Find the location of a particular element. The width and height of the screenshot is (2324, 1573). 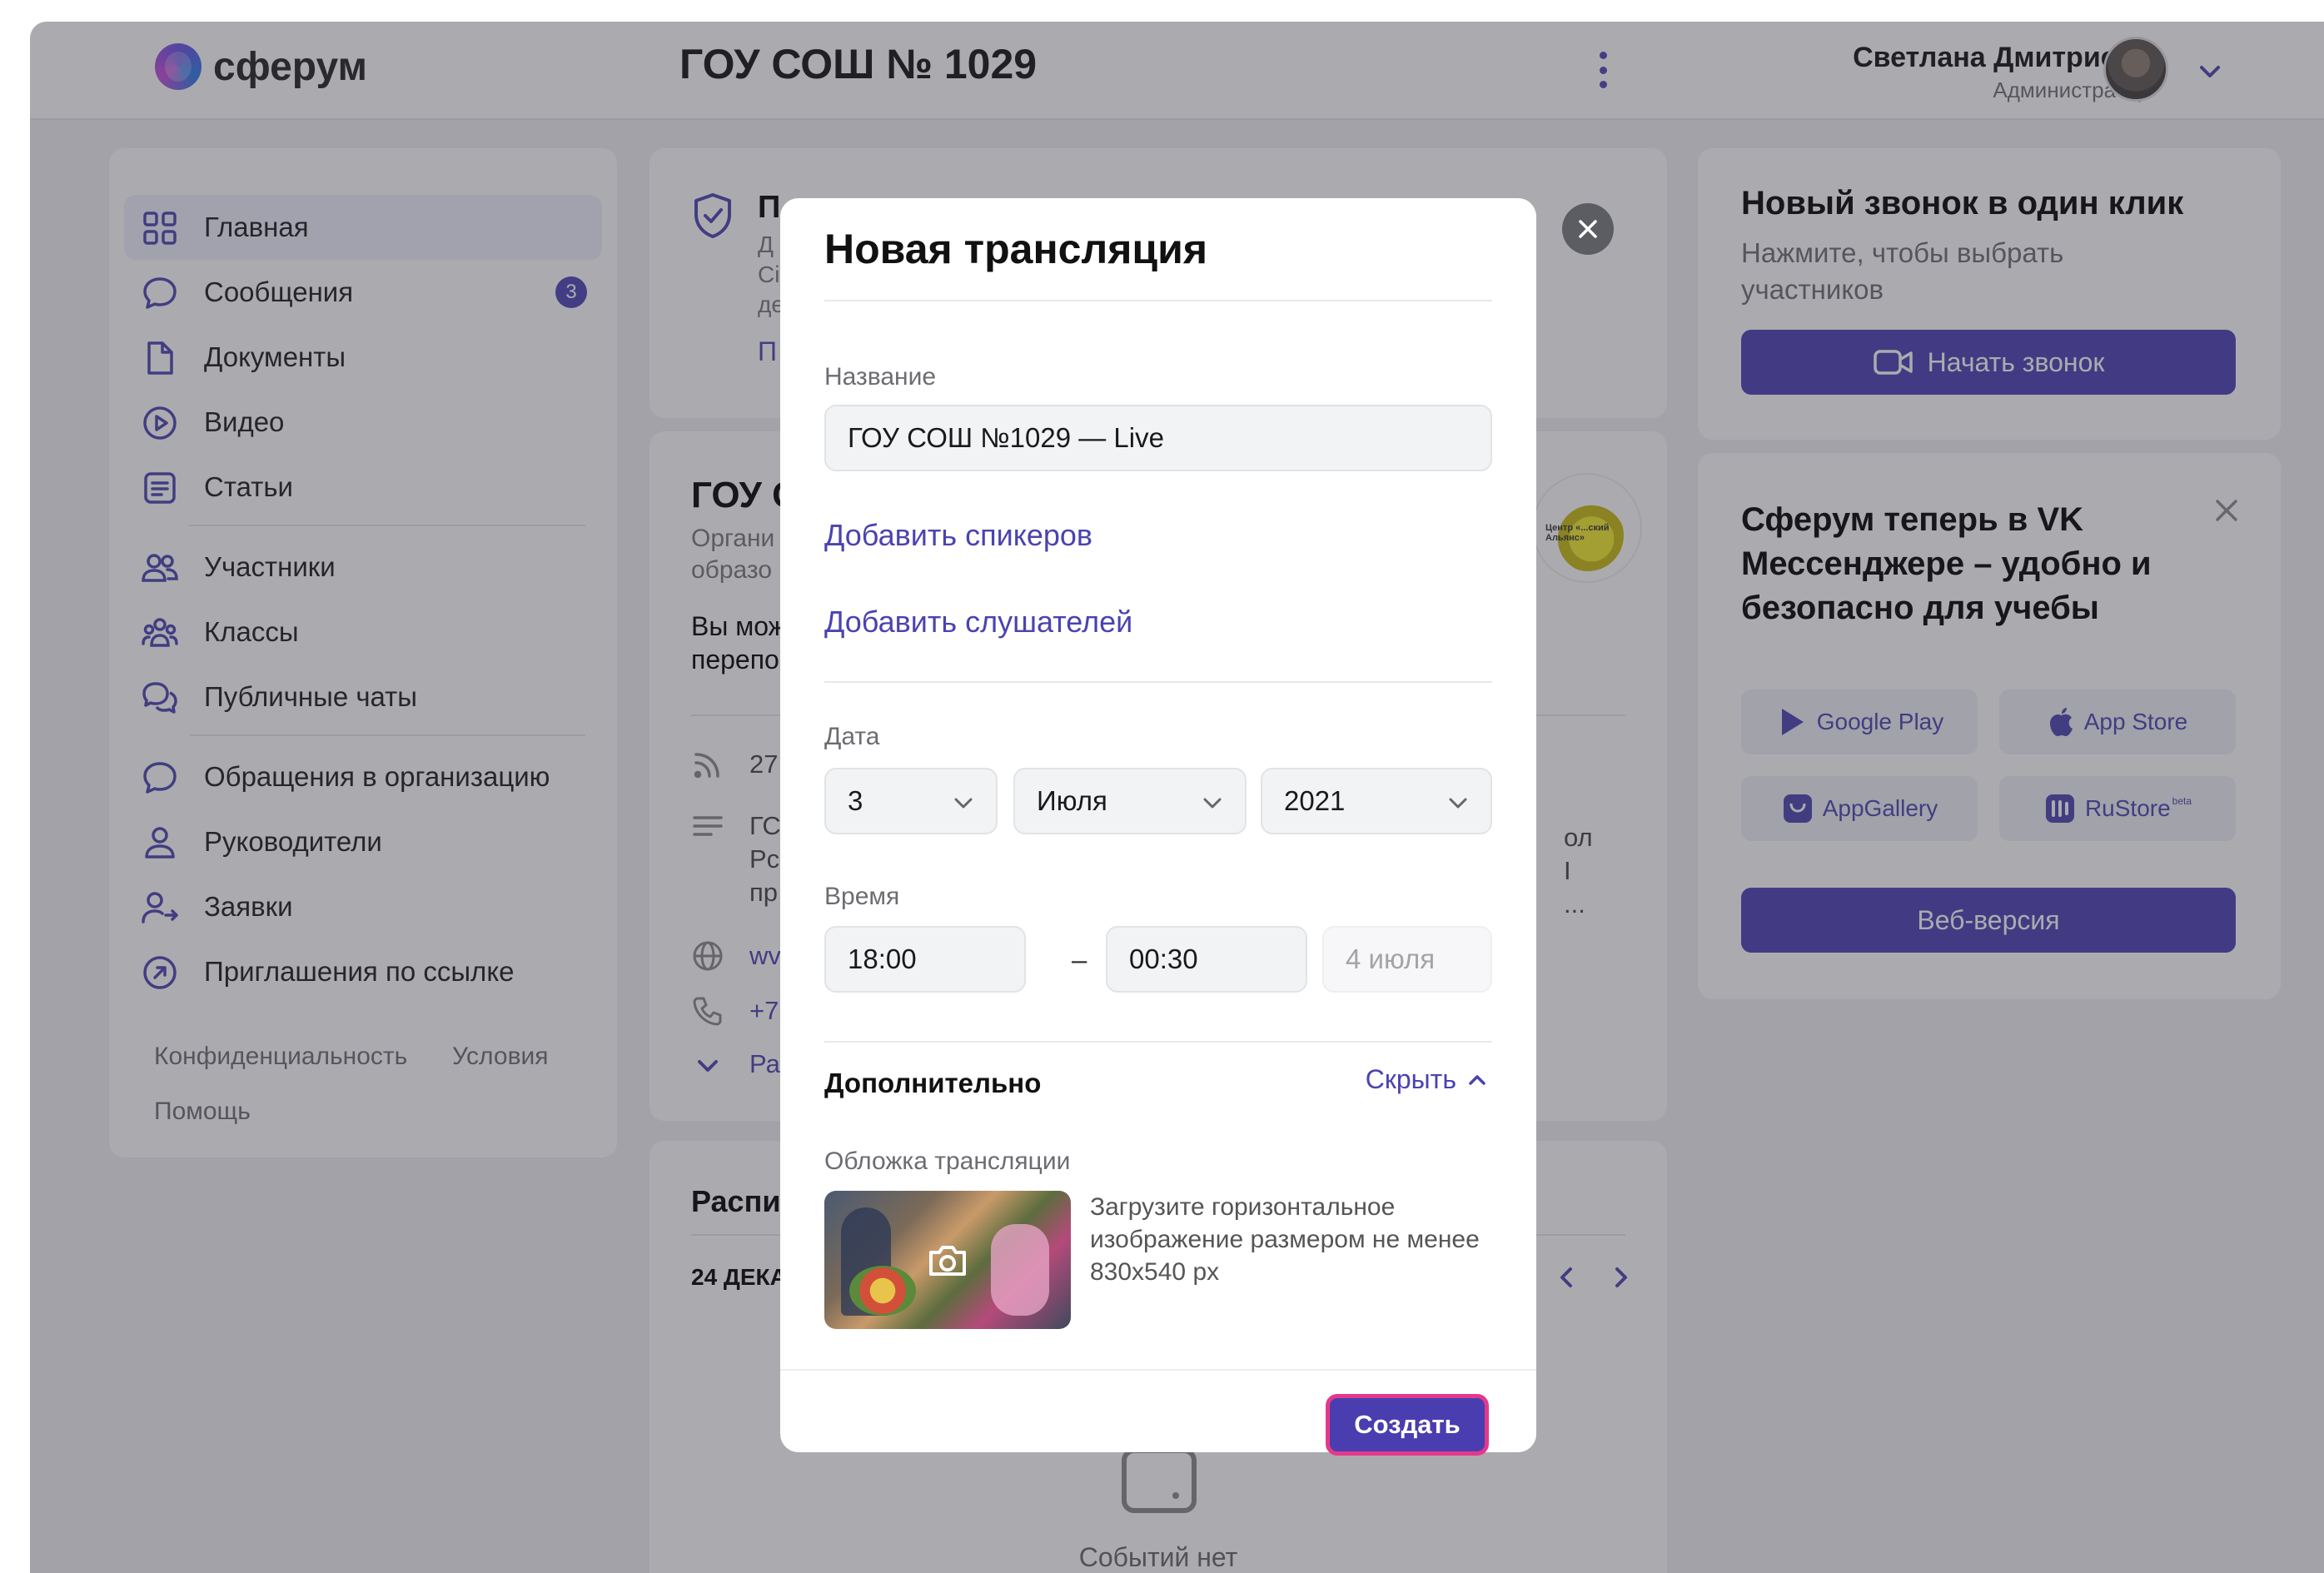

camera-icon is located at coordinates (948, 1261).